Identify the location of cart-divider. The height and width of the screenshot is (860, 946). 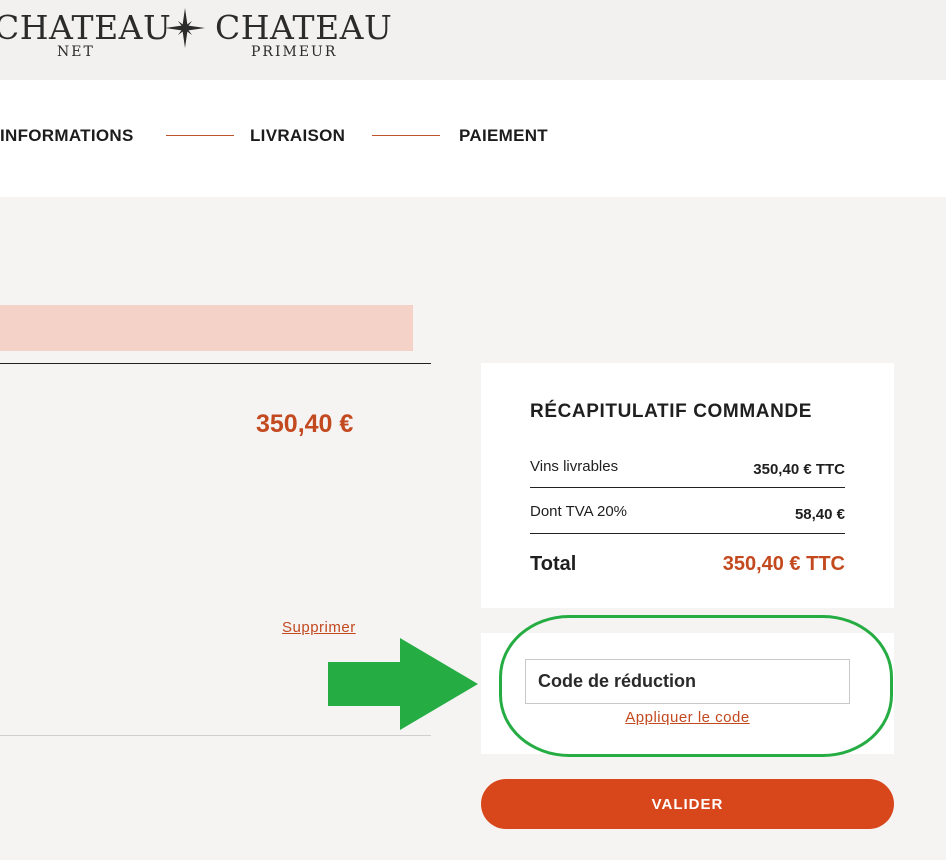
(215, 363).